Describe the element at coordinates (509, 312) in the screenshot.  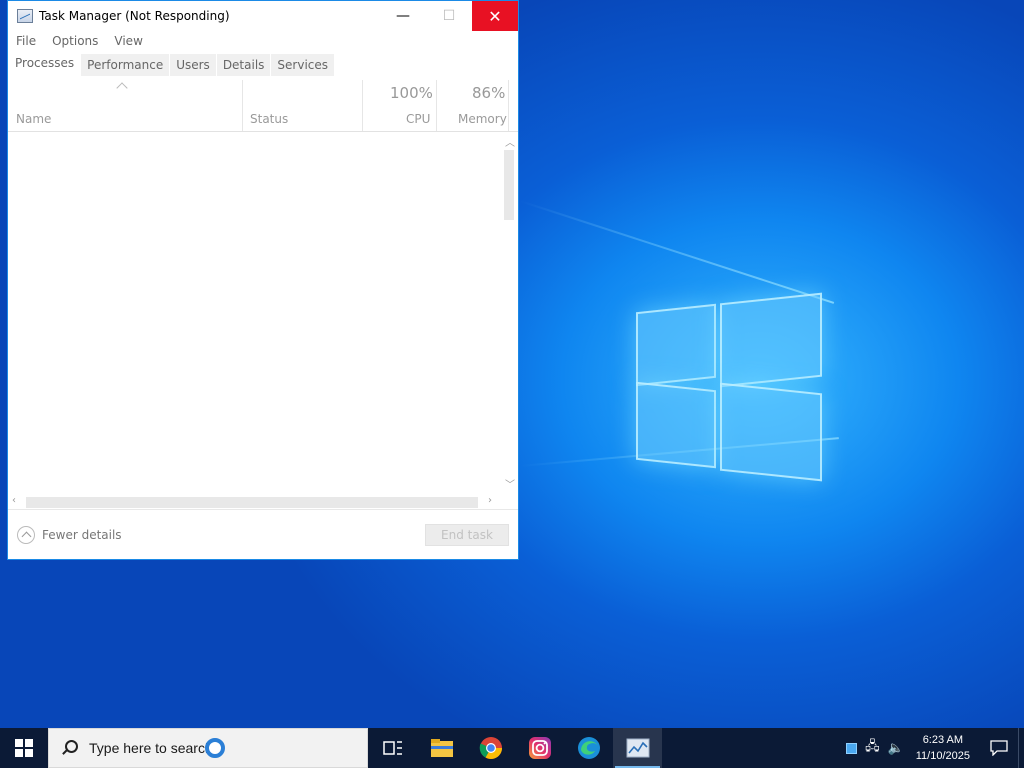
I see `vertical-scrollbar: ︿ ﹀` at that location.